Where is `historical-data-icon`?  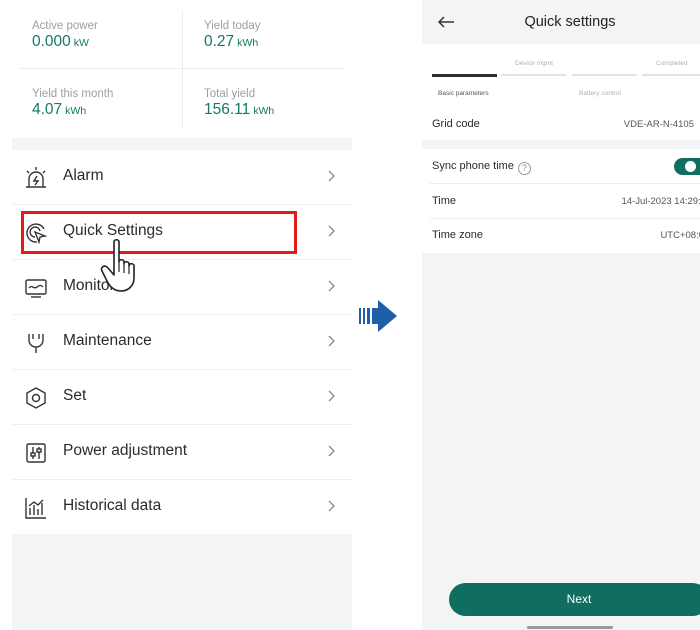
historical-data-icon is located at coordinates (35, 508).